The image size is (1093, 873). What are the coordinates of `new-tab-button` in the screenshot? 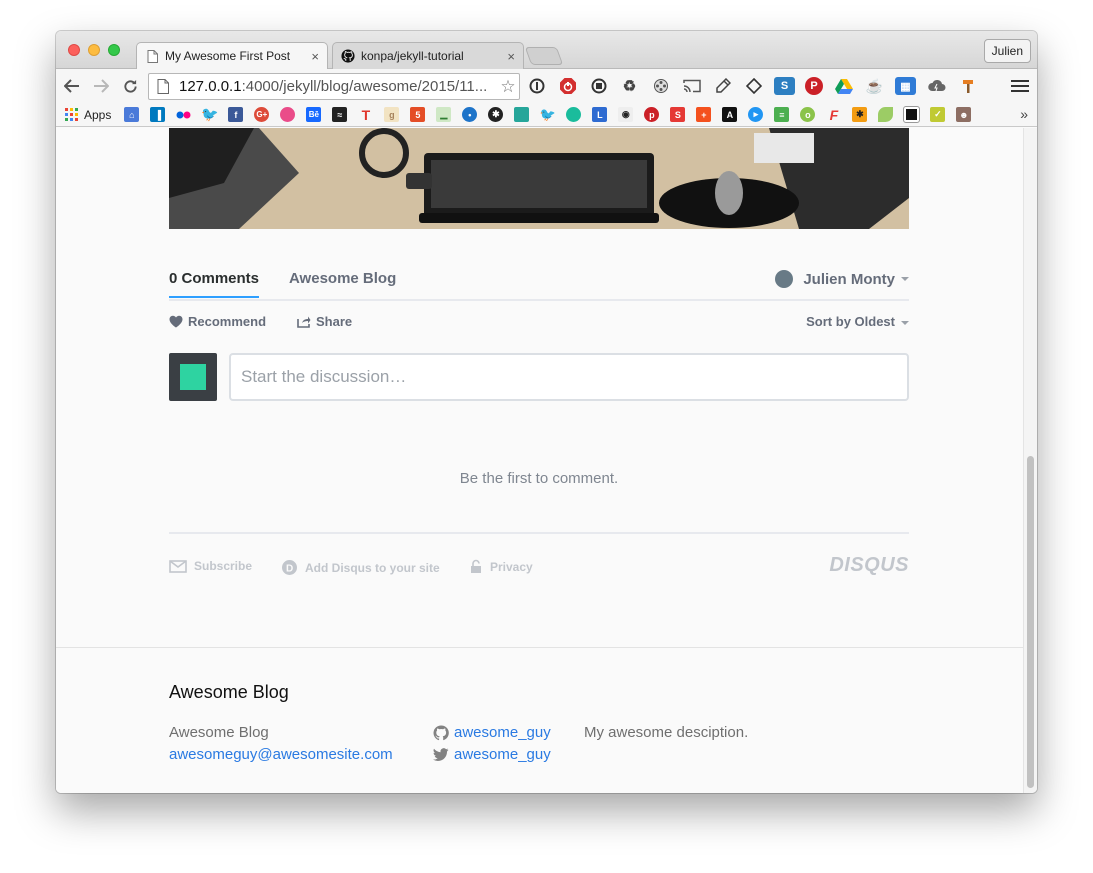 It's located at (544, 56).